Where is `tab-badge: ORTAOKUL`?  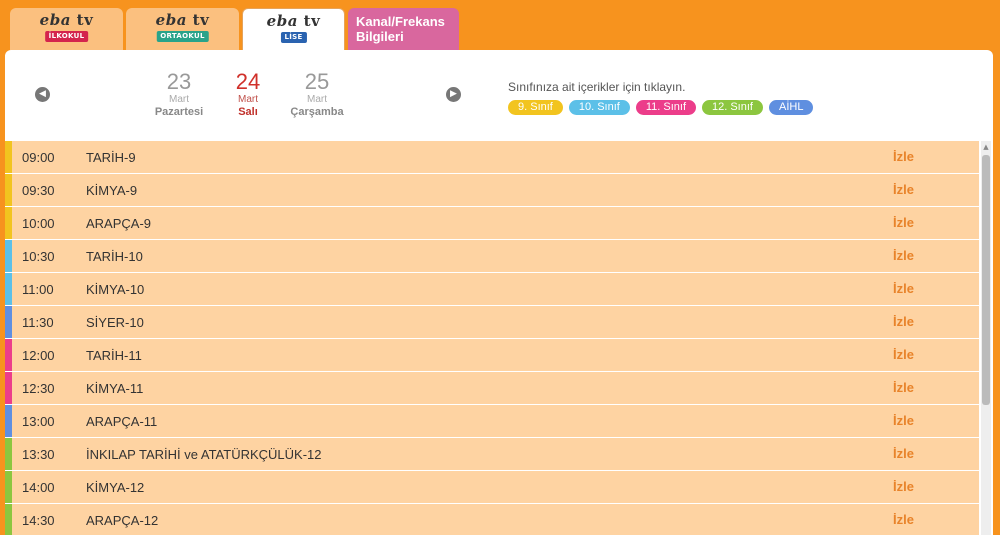 tab-badge: ORTAOKUL is located at coordinates (182, 36).